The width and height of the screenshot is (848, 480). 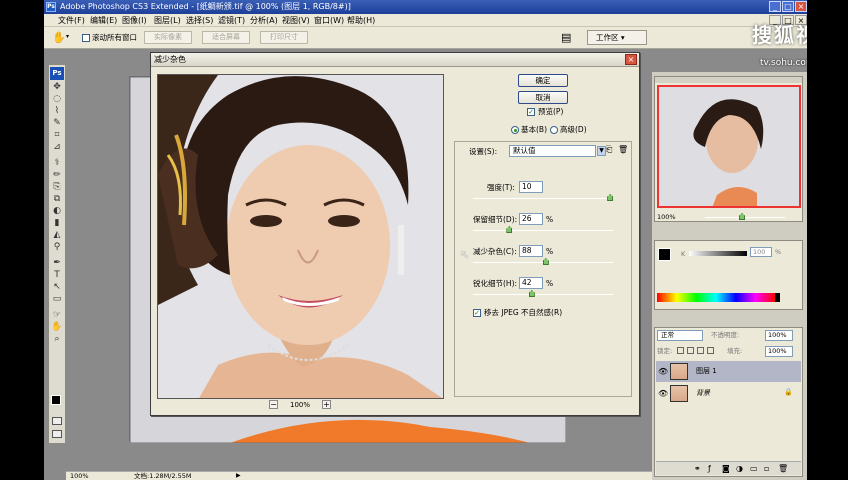 I want to click on color-foreground-swatch, so click(x=664, y=254).